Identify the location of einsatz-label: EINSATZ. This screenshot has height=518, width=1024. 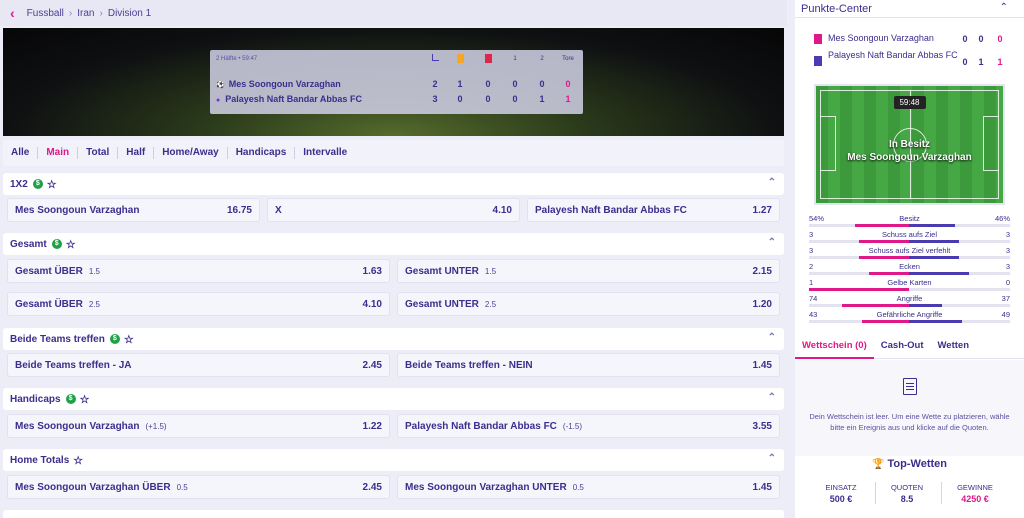
(841, 487).